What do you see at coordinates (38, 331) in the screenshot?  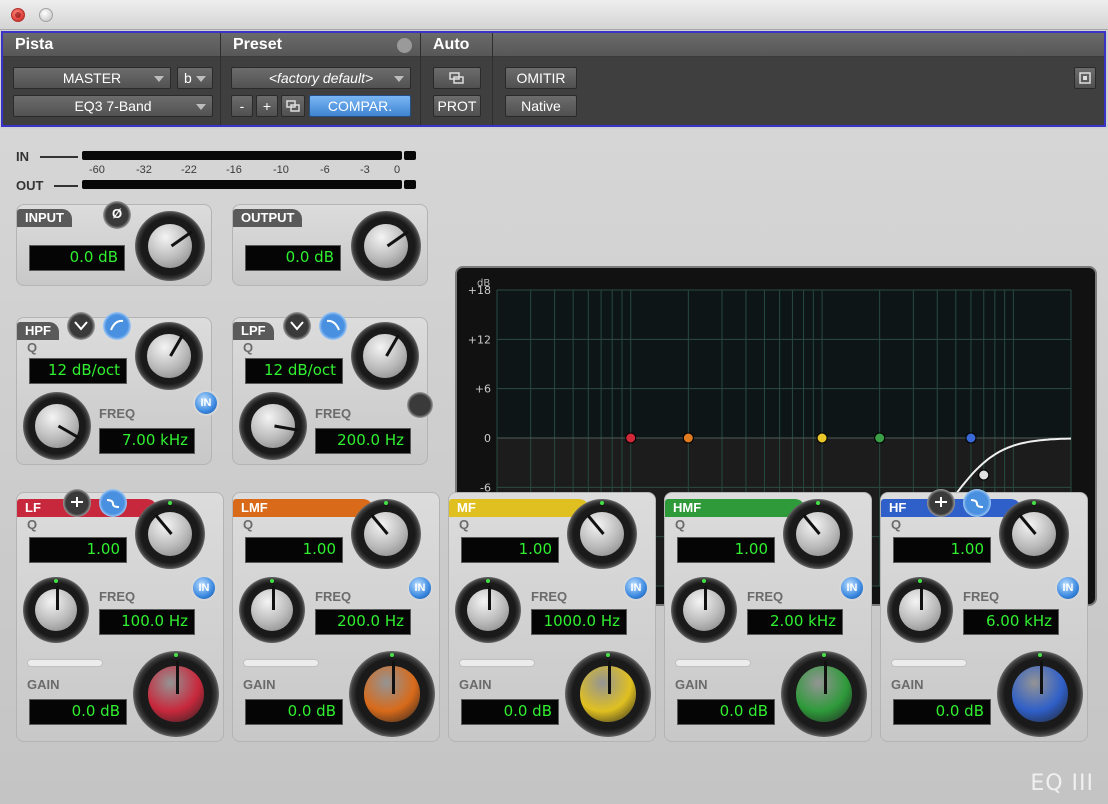 I see `hpf-title: HPF` at bounding box center [38, 331].